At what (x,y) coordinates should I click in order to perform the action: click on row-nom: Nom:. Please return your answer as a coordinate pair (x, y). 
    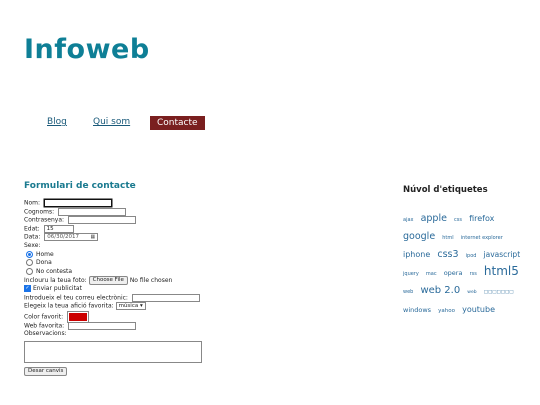
    Looking at the image, I should click on (113, 203).